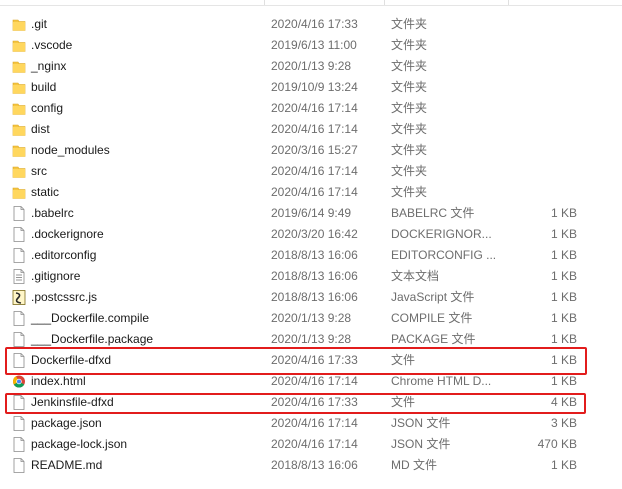  I want to click on file-type: 文本文档, so click(415, 276).